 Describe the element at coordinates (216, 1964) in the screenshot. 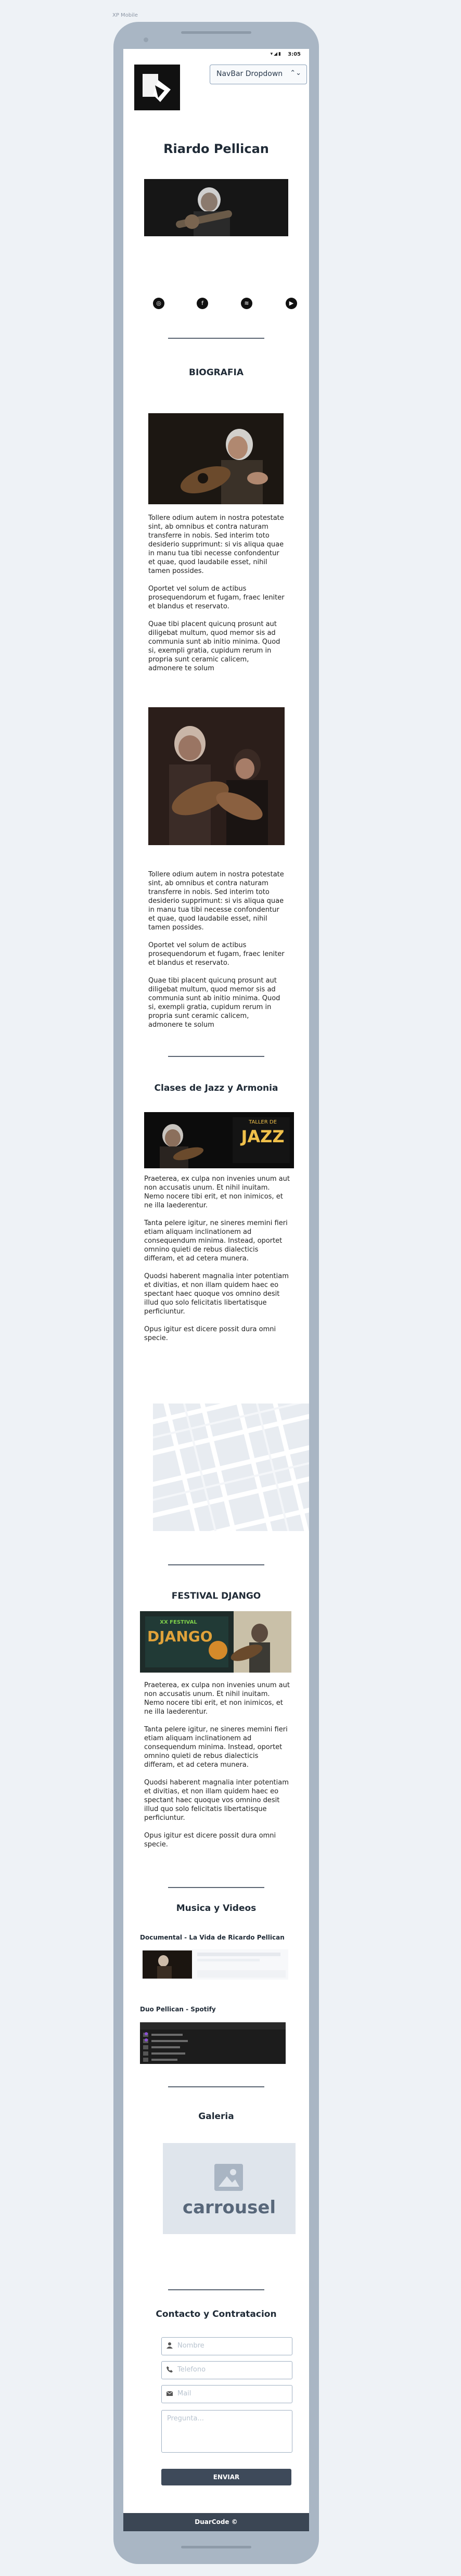

I see `video-1-embed` at that location.